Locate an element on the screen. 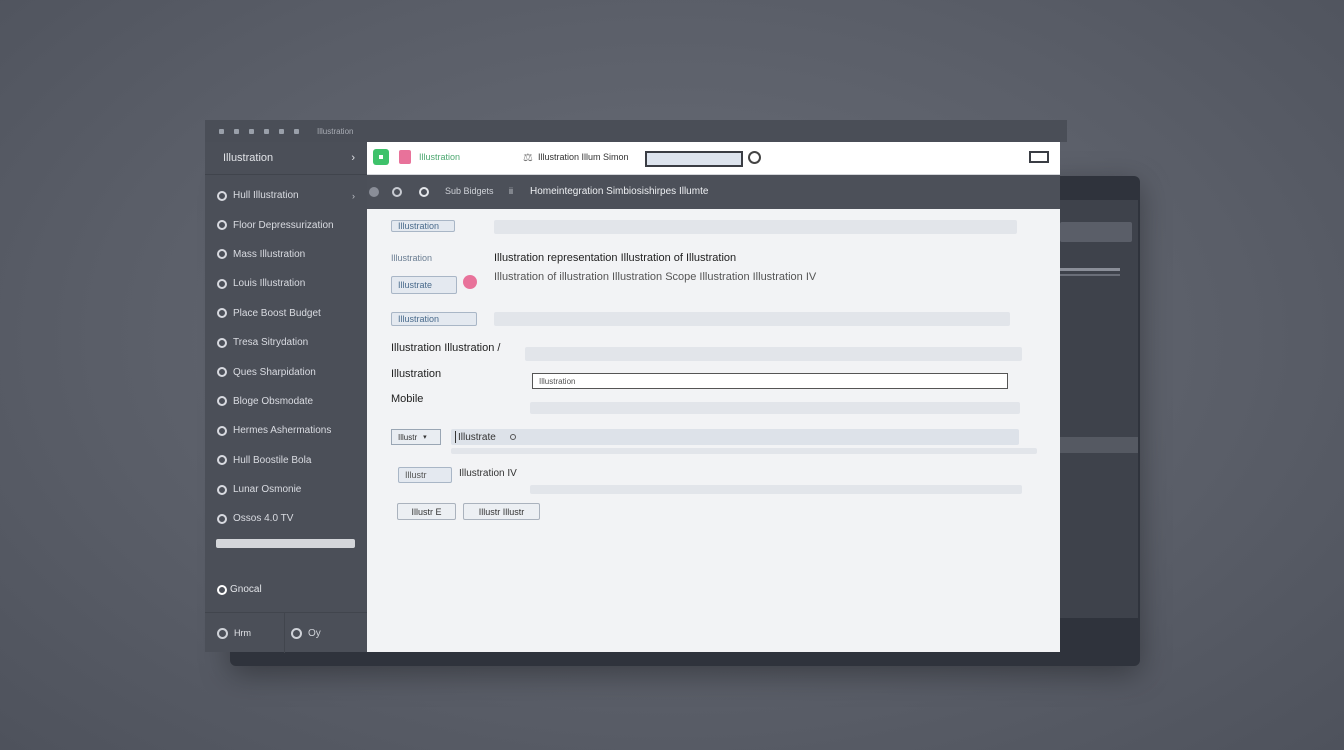 This screenshot has width=1344, height=750. tag-chip-label: Illustr is located at coordinates (416, 475).